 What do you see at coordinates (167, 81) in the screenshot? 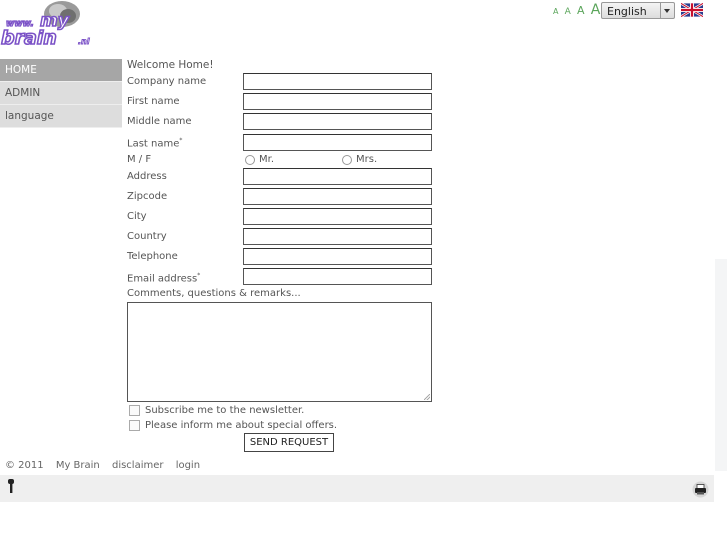
I see `company-name-label: Company name` at bounding box center [167, 81].